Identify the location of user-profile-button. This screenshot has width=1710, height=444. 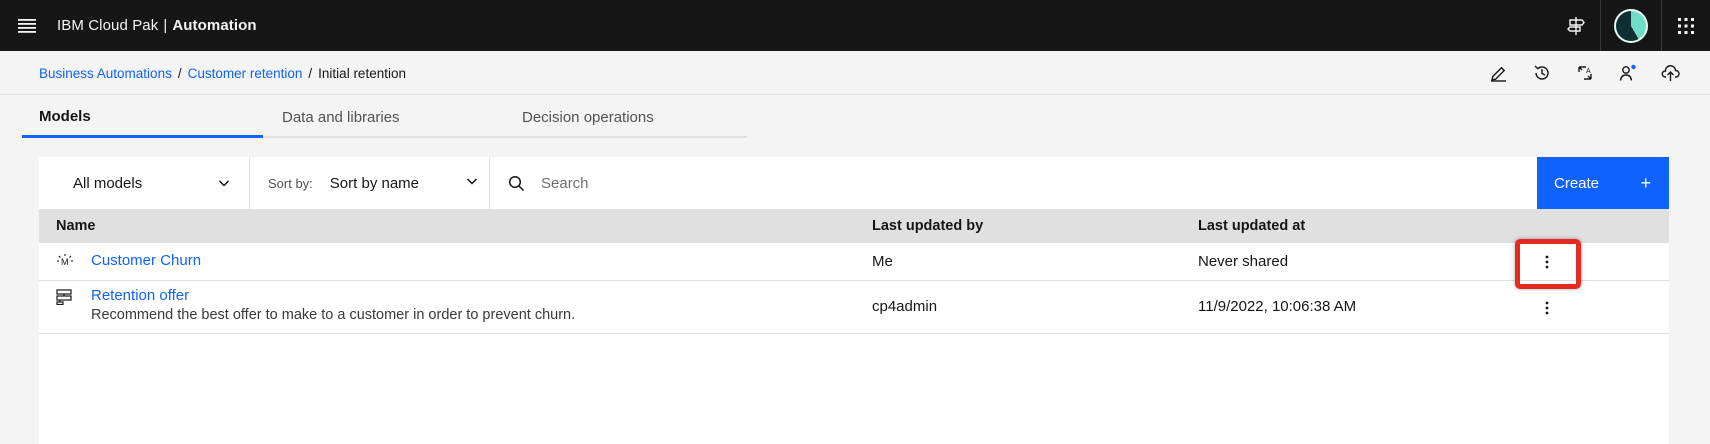
(1631, 25).